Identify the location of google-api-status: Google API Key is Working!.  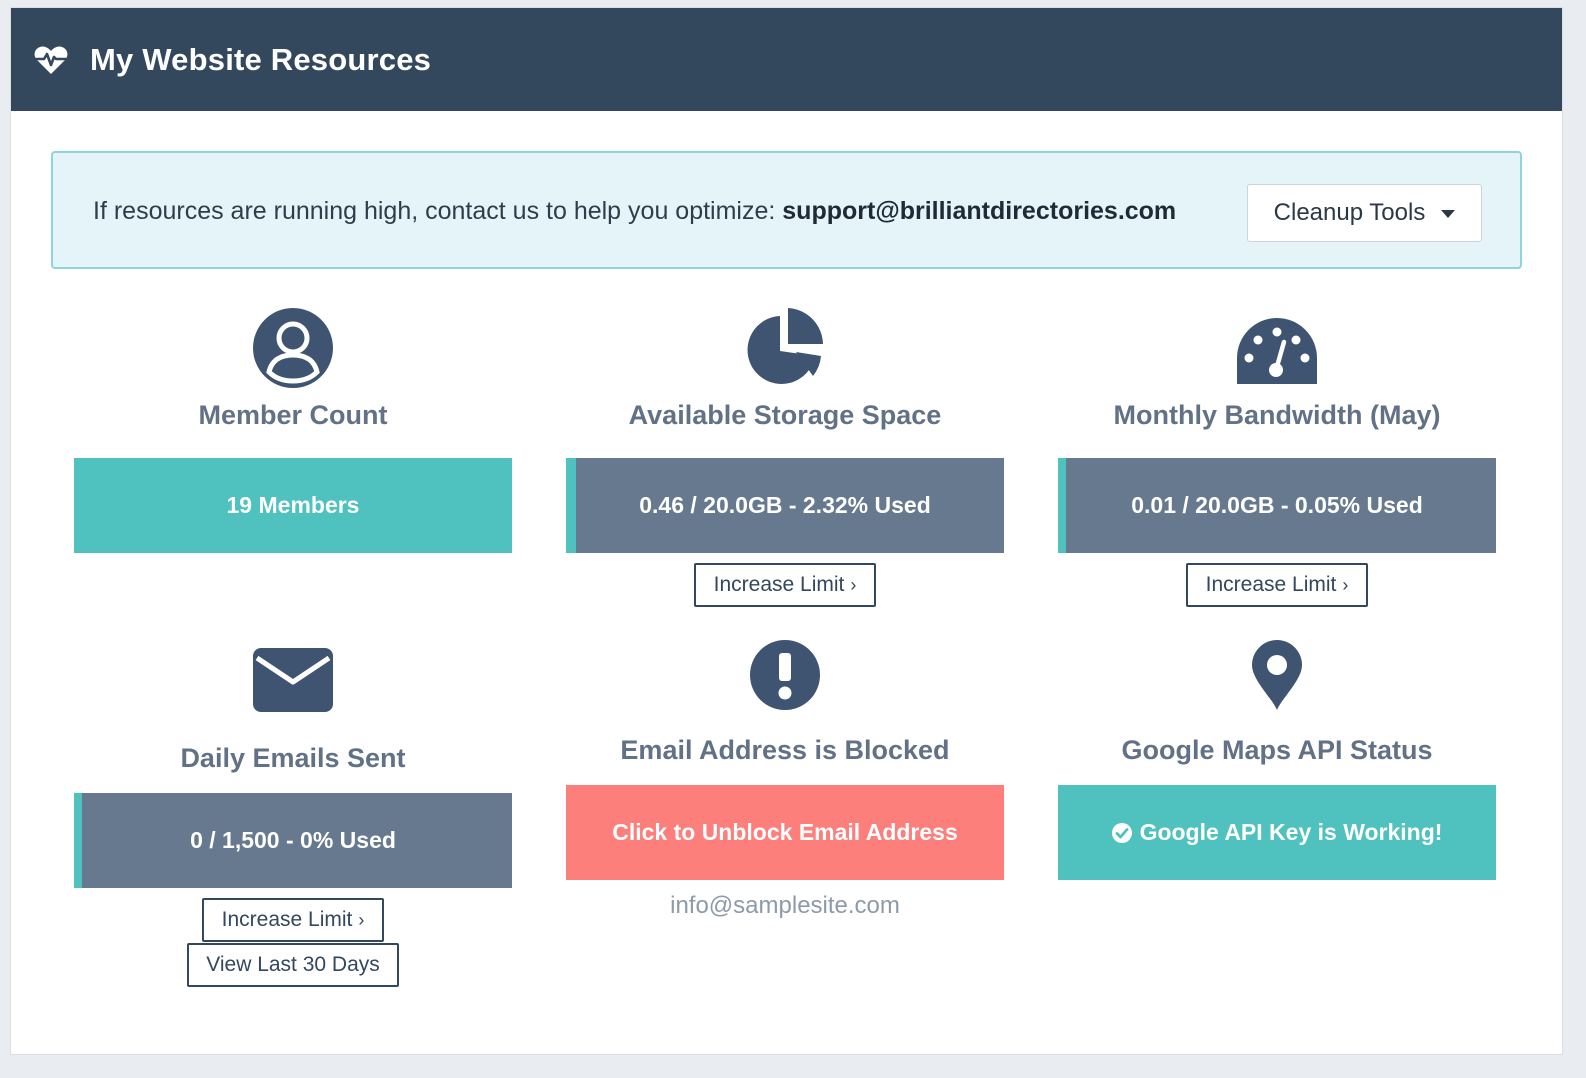
(1277, 832).